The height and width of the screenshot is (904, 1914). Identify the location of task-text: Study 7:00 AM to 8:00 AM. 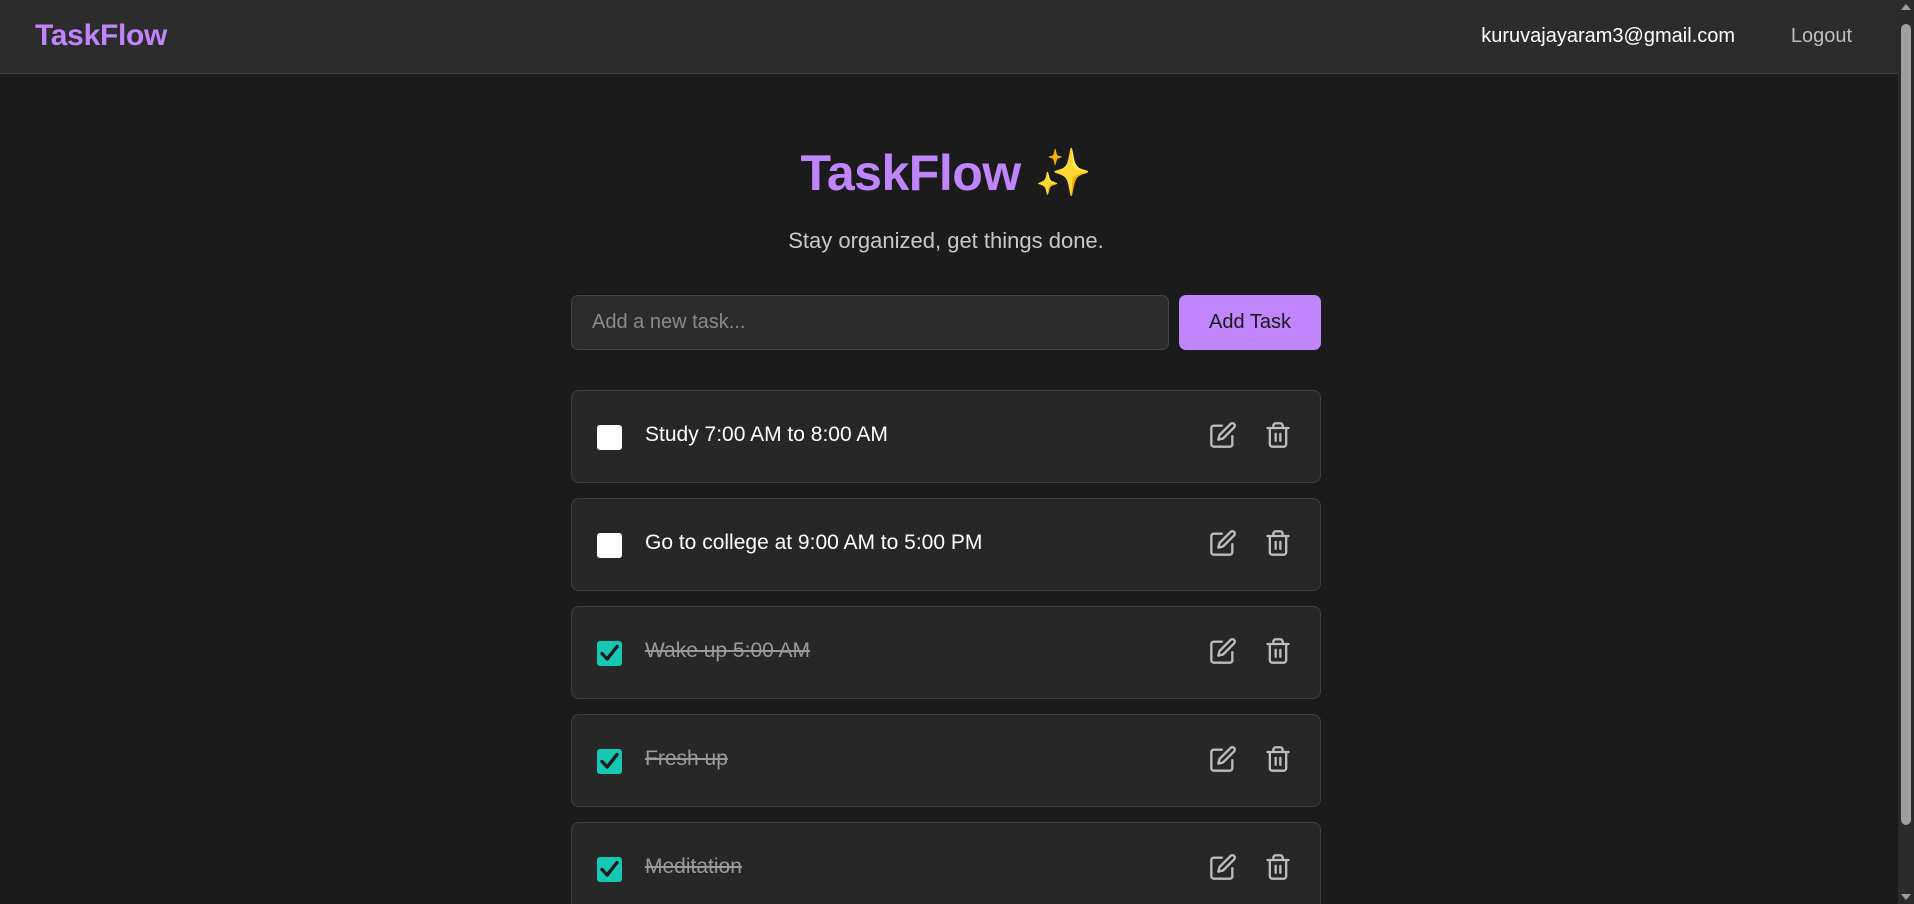
(766, 434).